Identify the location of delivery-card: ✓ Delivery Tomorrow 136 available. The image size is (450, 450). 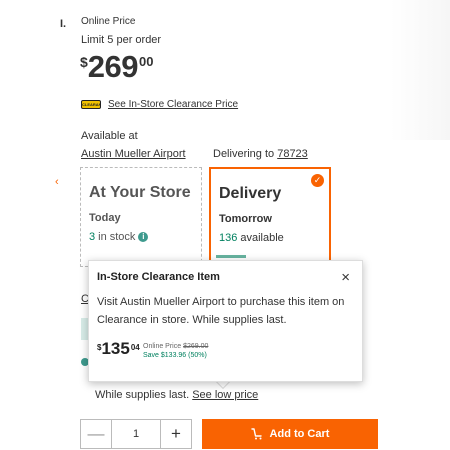
(270, 217).